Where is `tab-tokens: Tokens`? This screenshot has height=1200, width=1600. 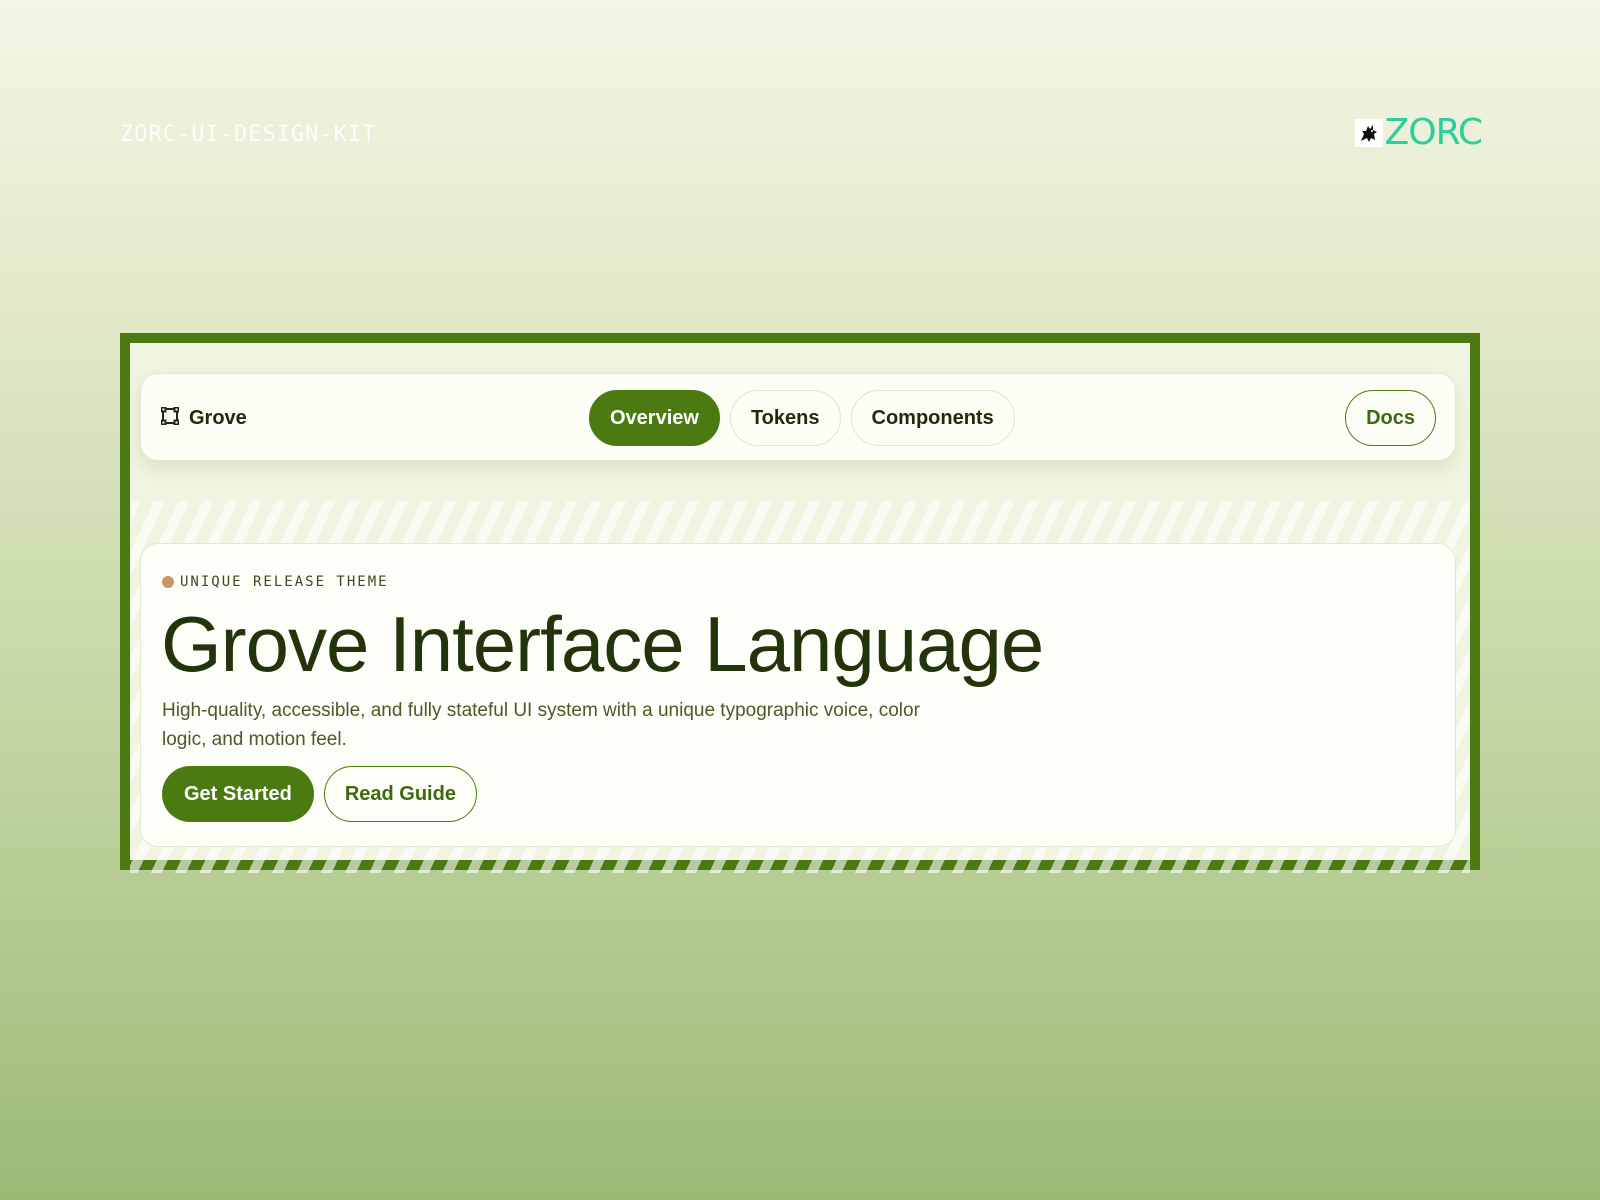 tab-tokens: Tokens is located at coordinates (785, 418).